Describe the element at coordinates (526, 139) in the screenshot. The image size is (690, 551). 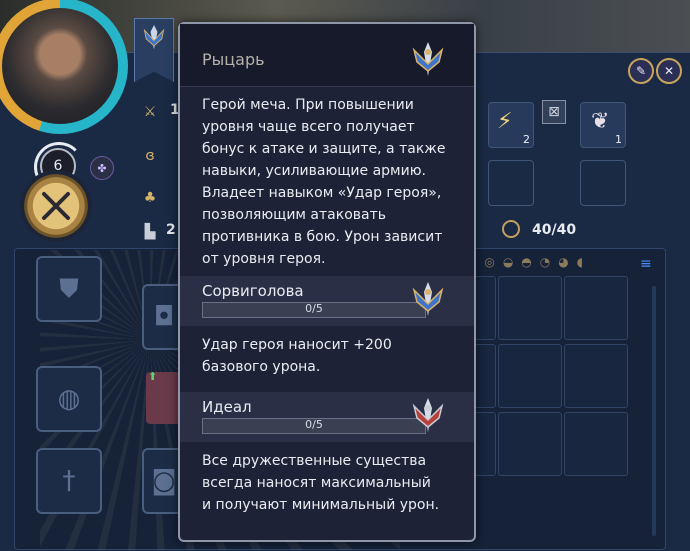
I see `skill-slot-1-count: 2` at that location.